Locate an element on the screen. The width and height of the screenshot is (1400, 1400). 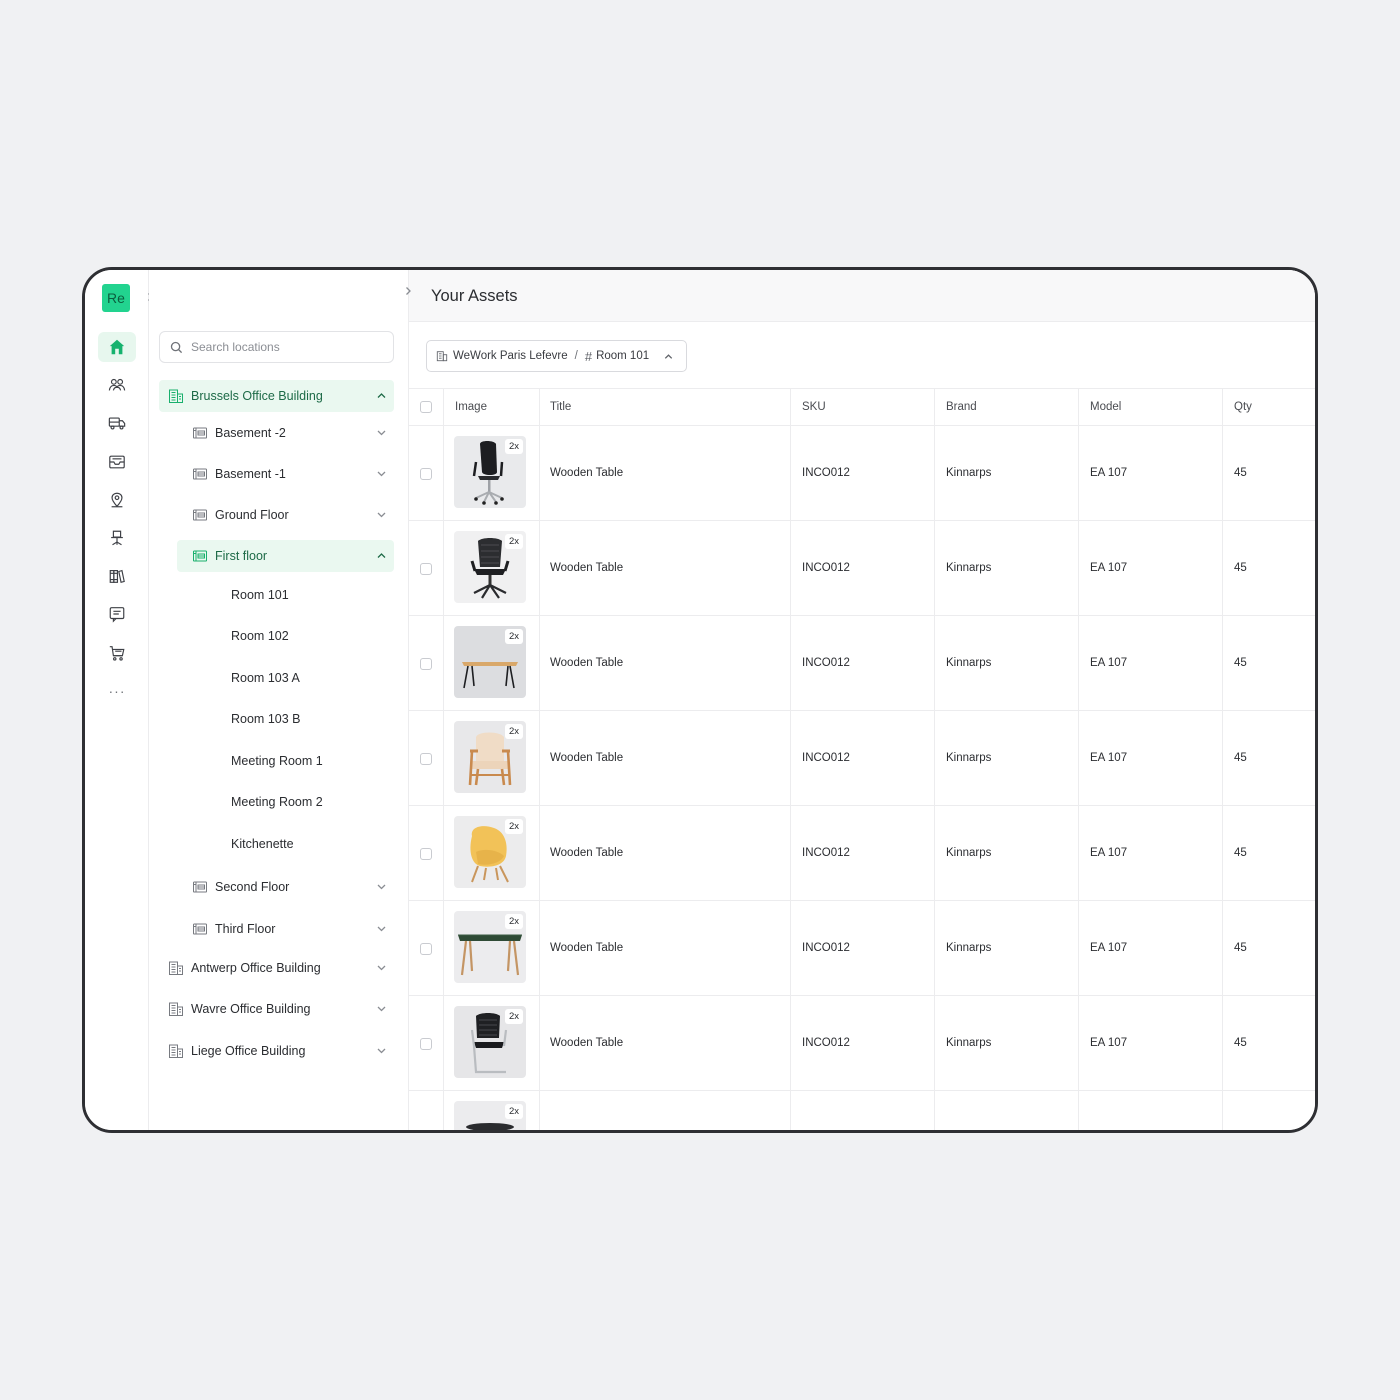
select-all-checkbox is located at coordinates (426, 407).